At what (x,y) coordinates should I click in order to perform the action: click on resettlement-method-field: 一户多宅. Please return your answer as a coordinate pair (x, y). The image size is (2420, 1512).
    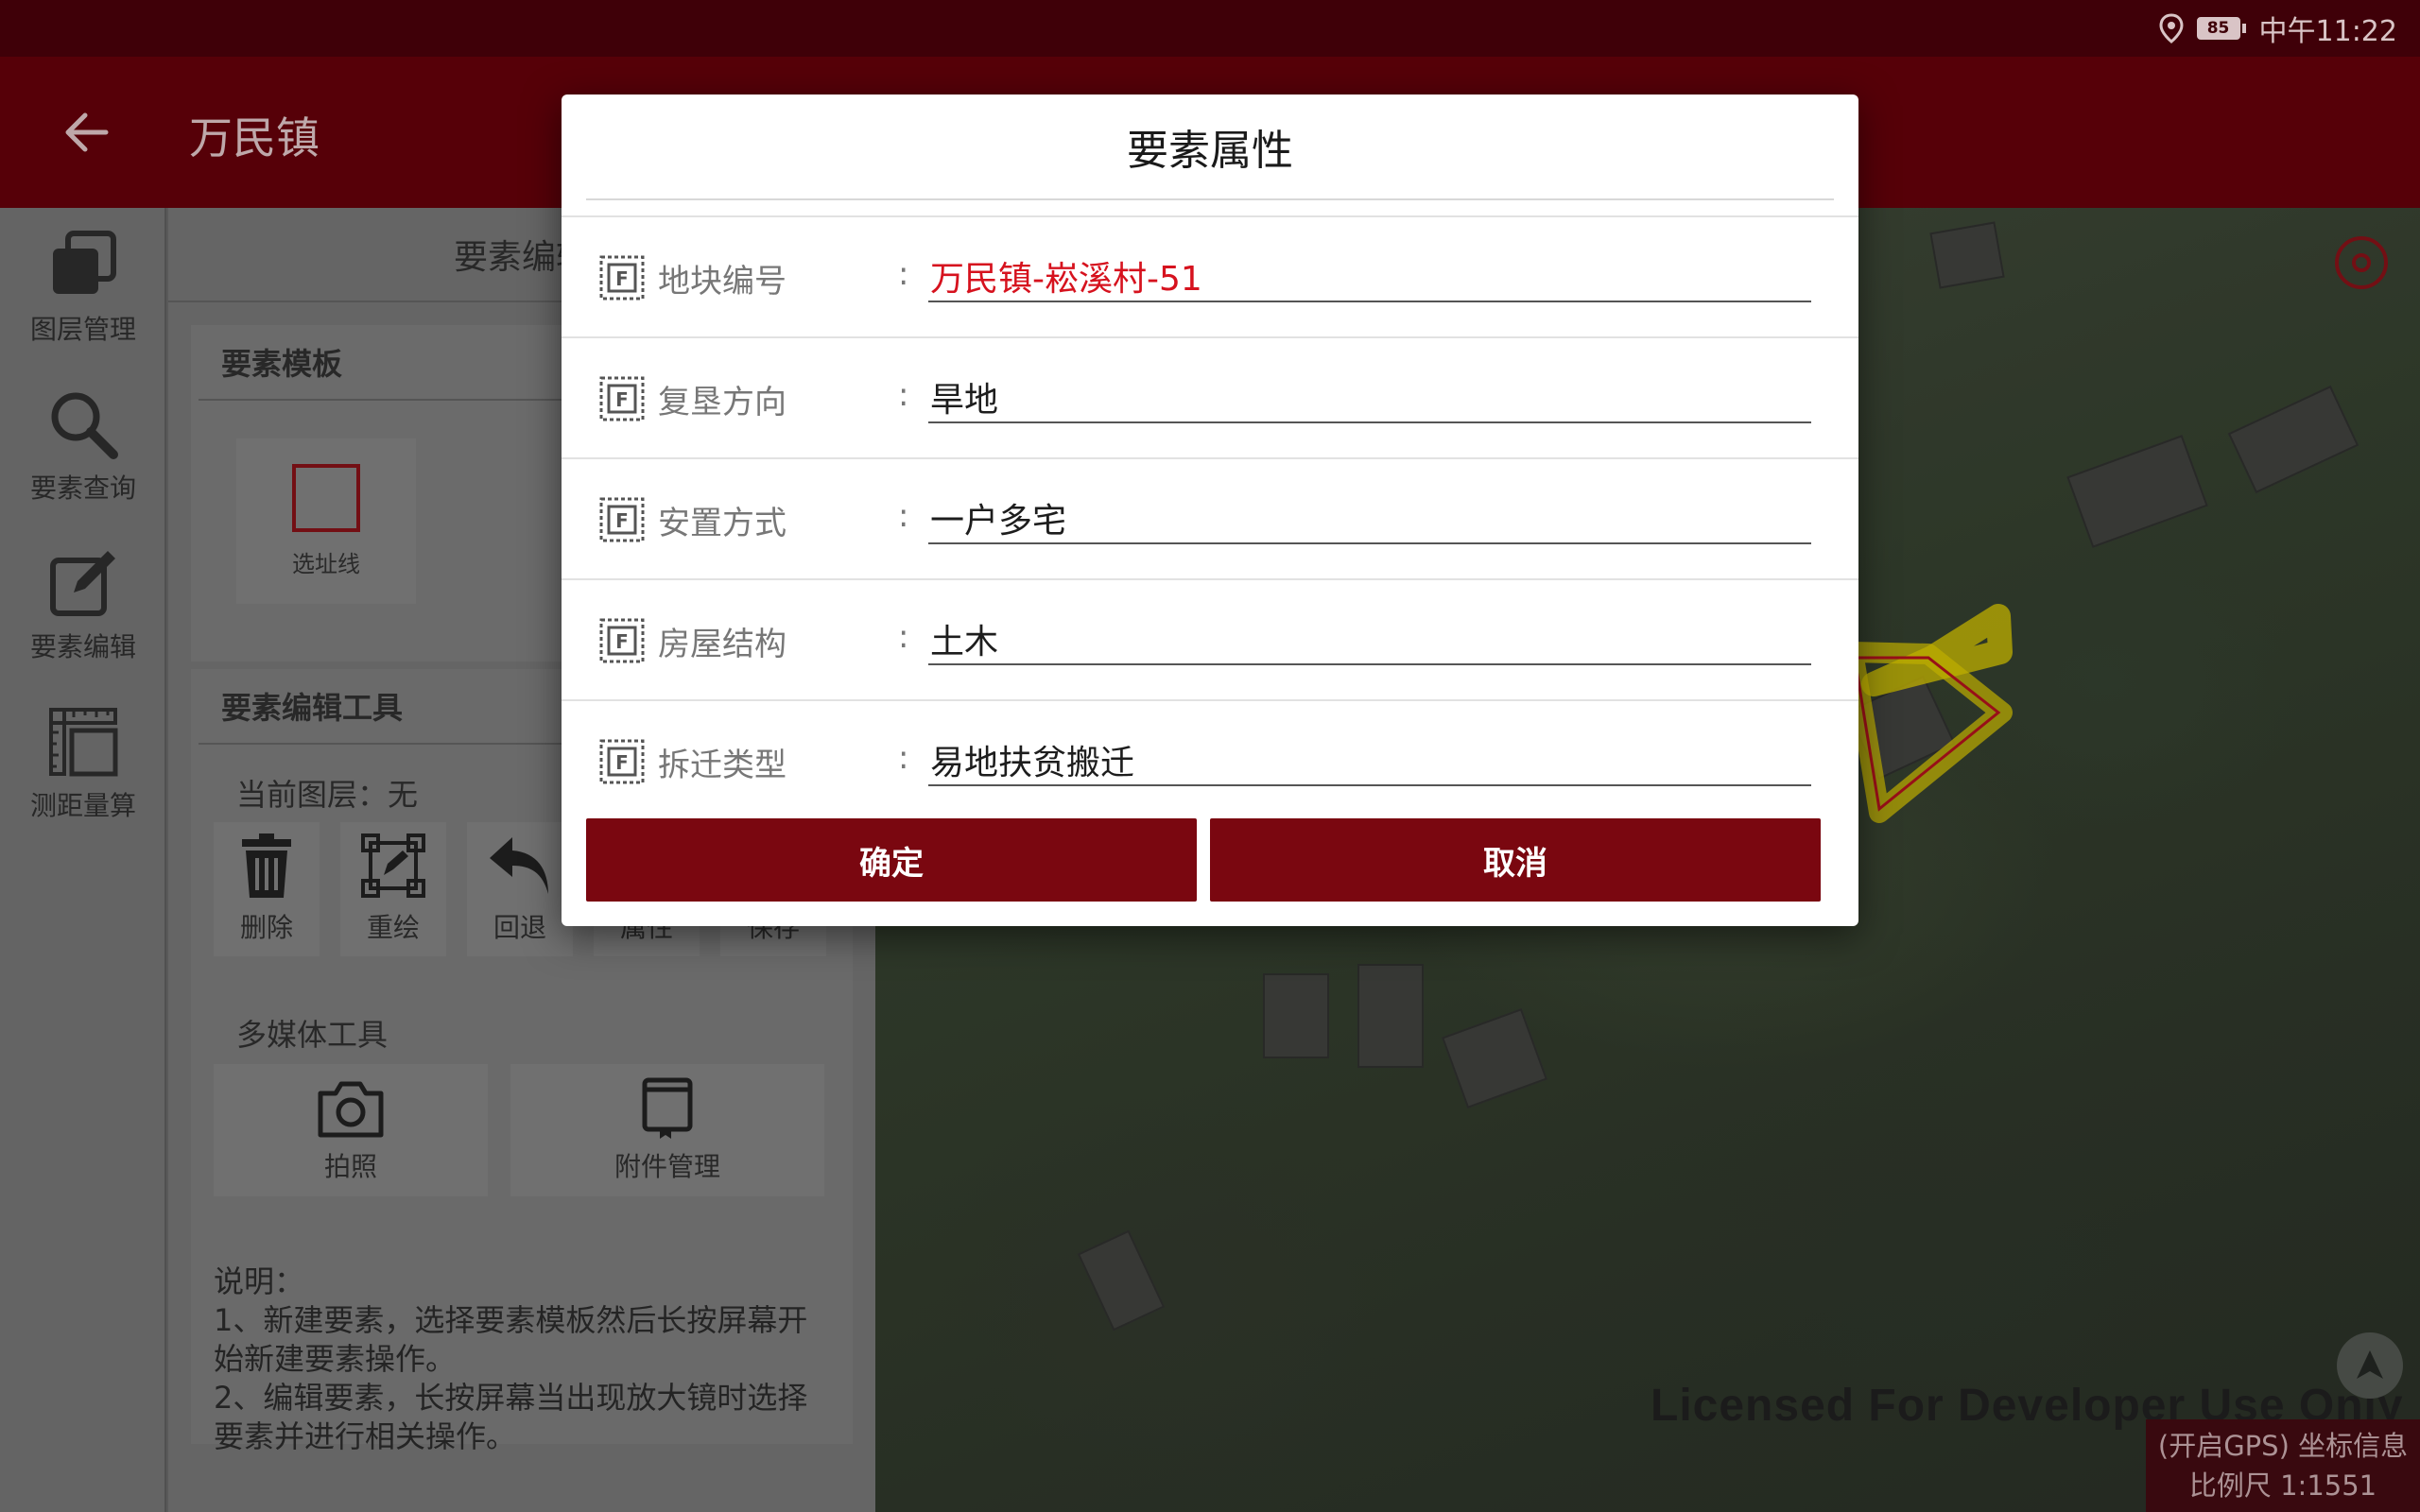
    Looking at the image, I should click on (1369, 516).